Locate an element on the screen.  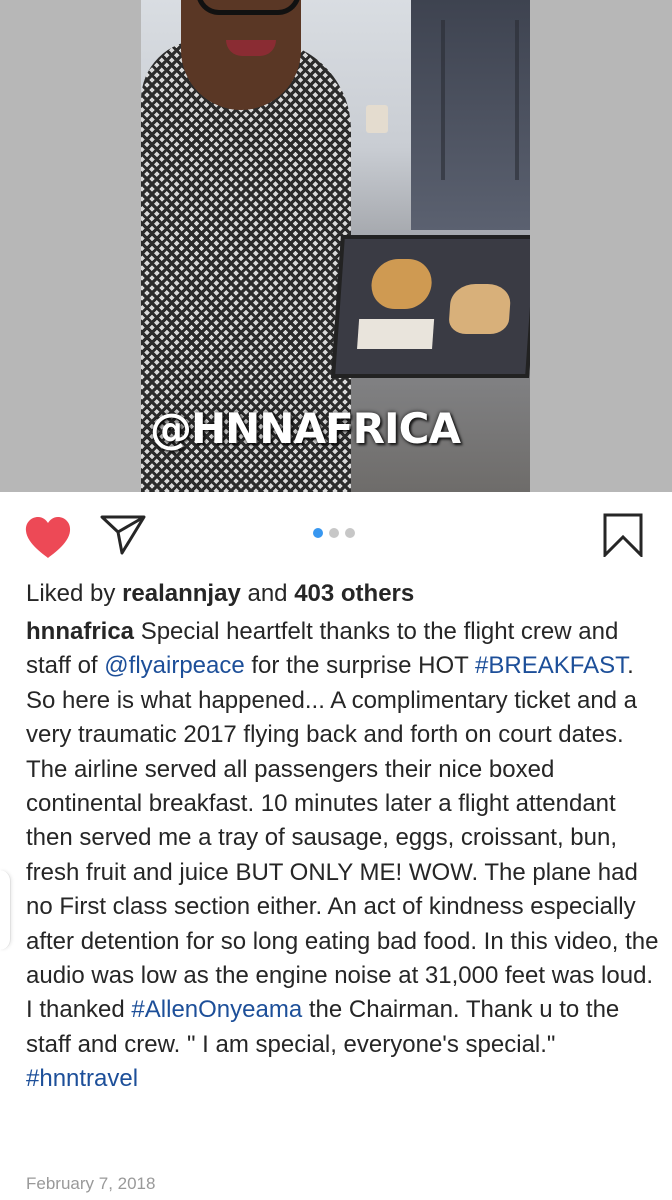
likes-prefix: Liked by is located at coordinates (74, 593).